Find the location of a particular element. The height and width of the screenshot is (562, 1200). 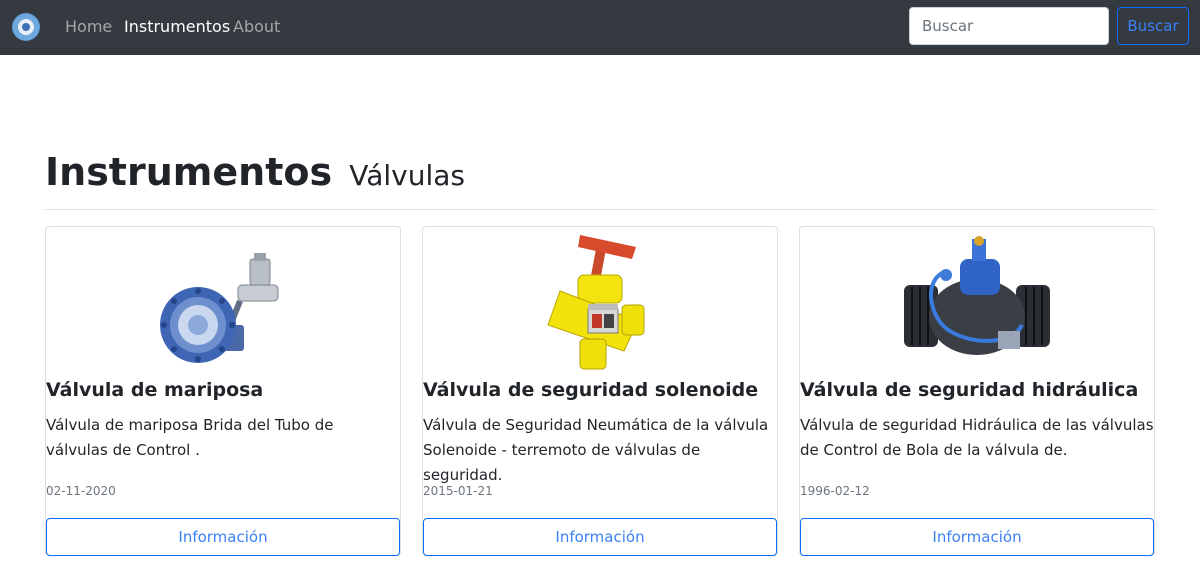

page-title-subtitle: Válvulas is located at coordinates (407, 175).